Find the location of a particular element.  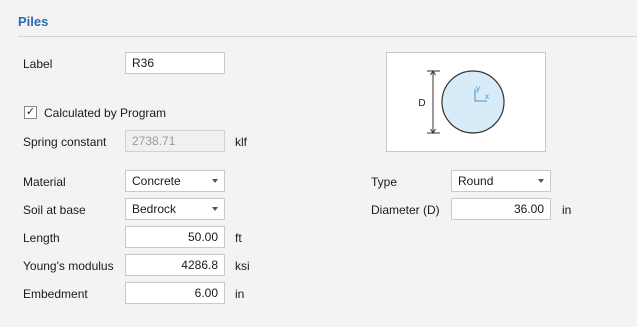

youngs-modulus-input: 4286.8 is located at coordinates (175, 265).